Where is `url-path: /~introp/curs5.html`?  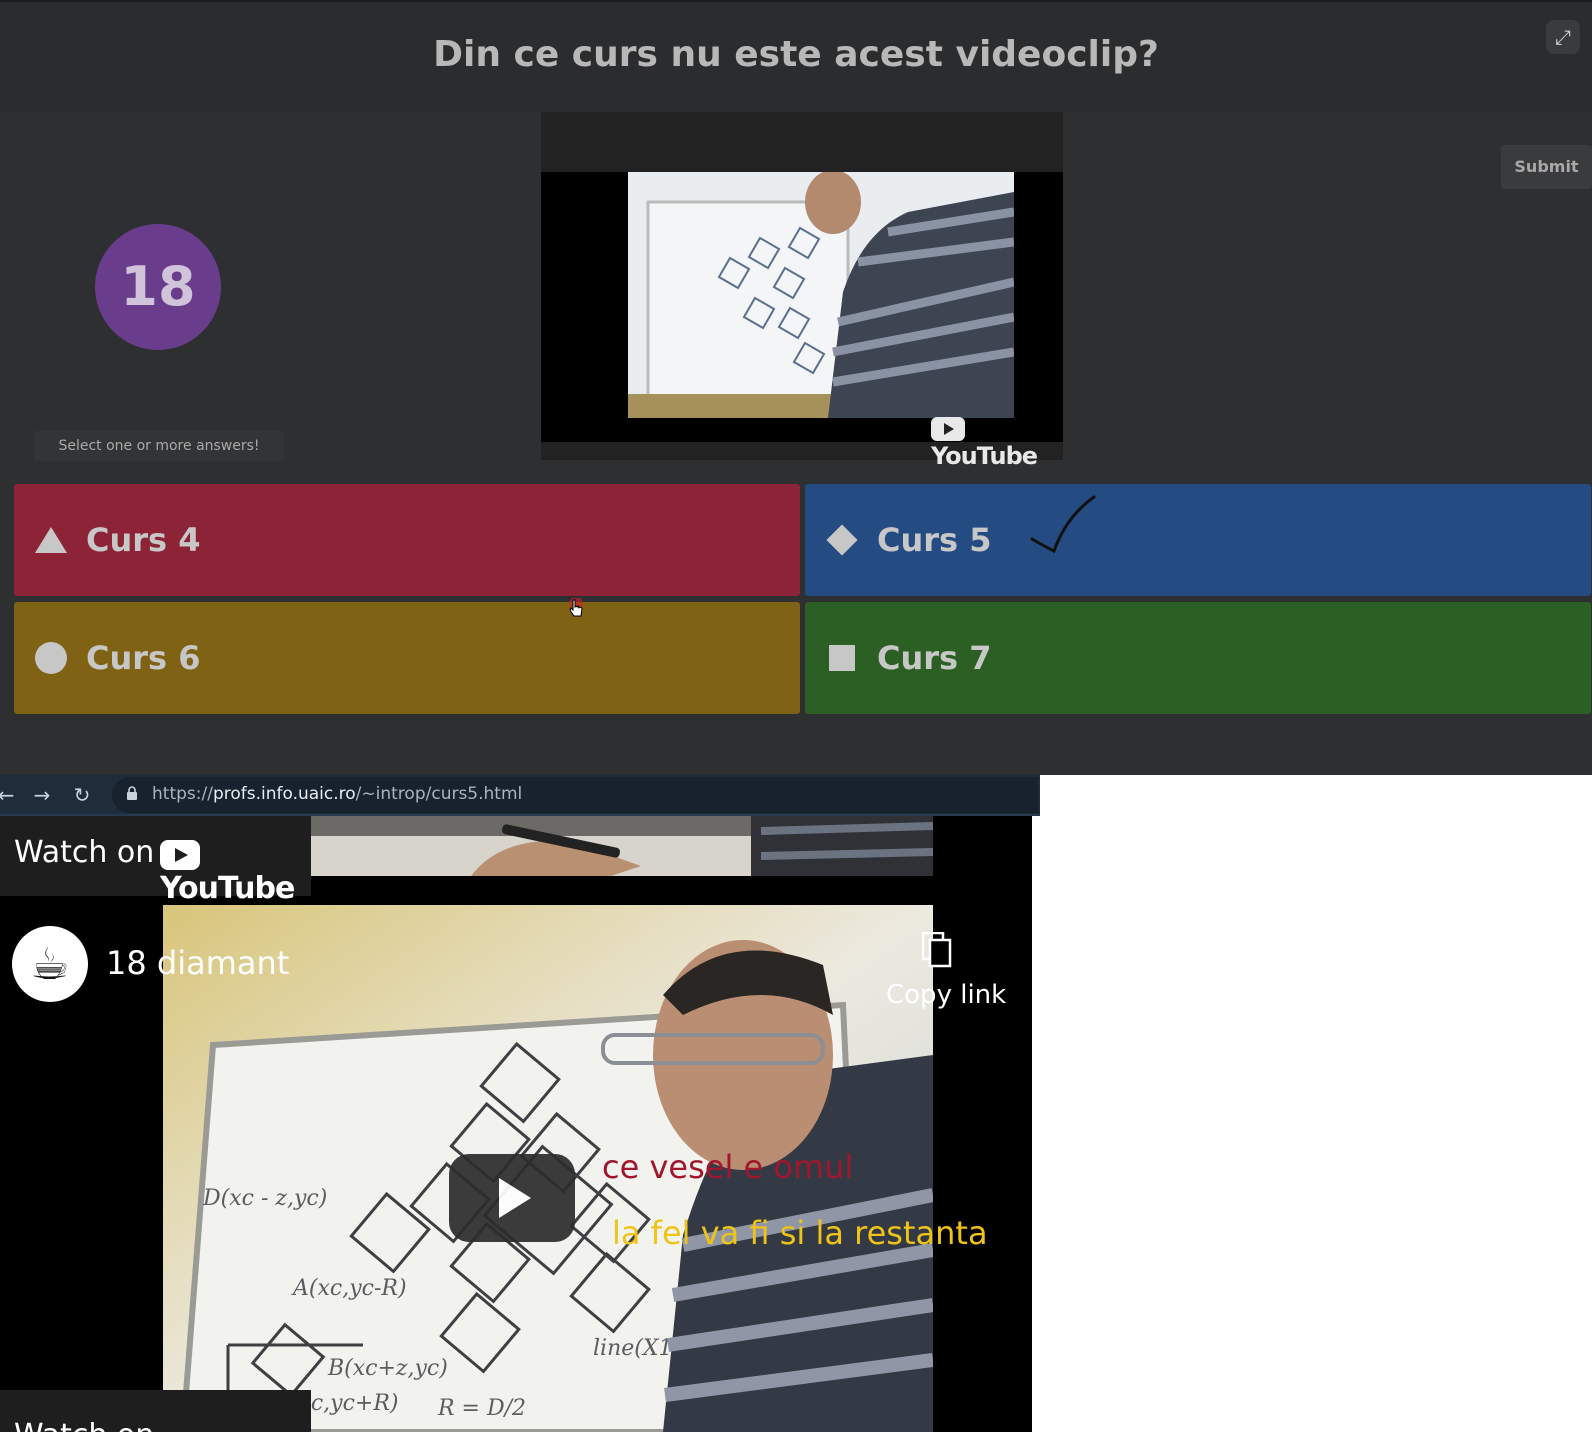 url-path: /~introp/curs5.html is located at coordinates (439, 794).